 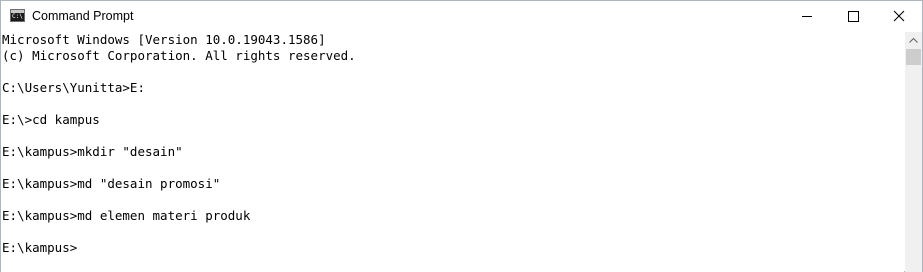 What do you see at coordinates (111, 183) in the screenshot?
I see `console-line: E:\kampus>md "desain promosi"` at bounding box center [111, 183].